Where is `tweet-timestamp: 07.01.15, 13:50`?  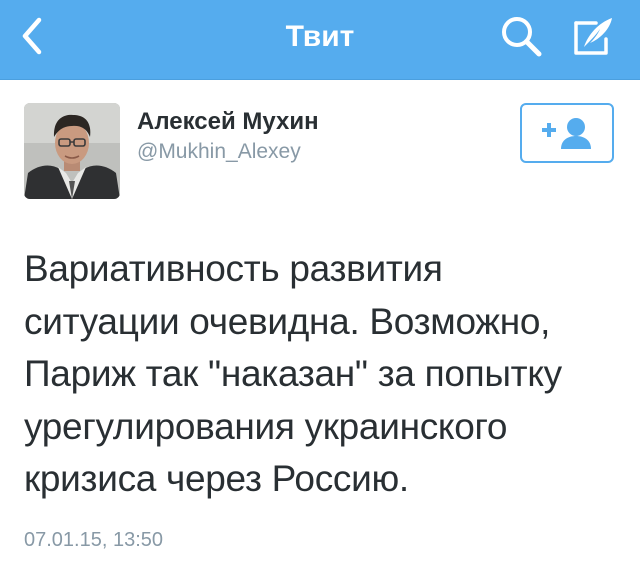
tweet-timestamp: 07.01.15, 13:50 is located at coordinates (94, 540).